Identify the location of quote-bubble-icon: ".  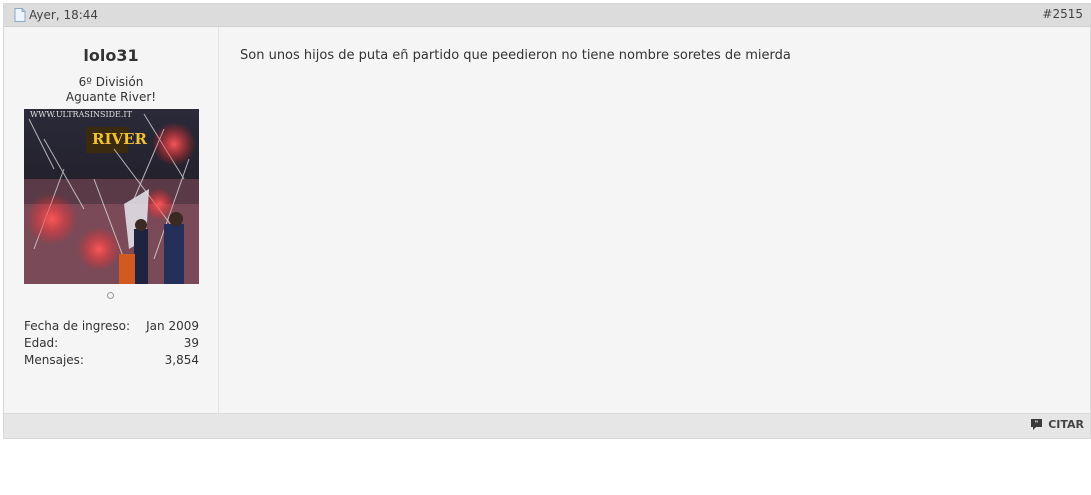
(1037, 424).